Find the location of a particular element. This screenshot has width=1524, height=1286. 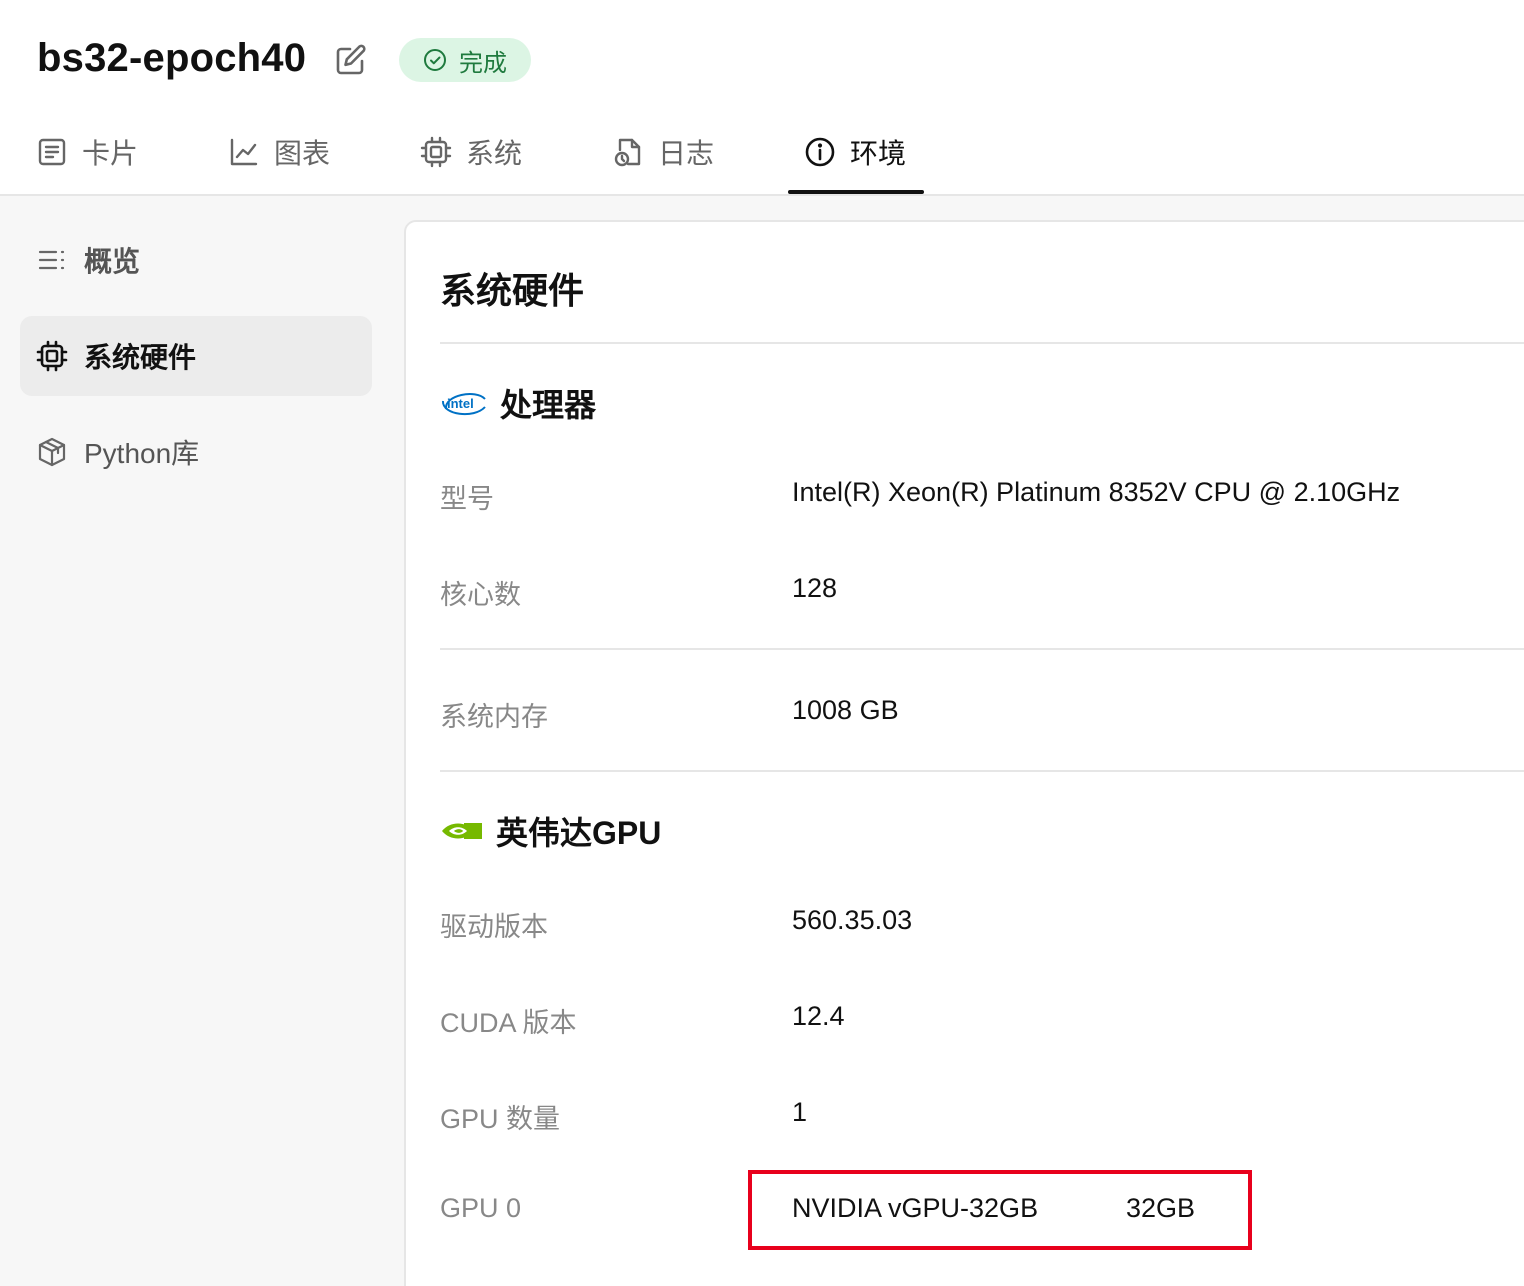

intel-logo-icon: intel is located at coordinates (463, 404).